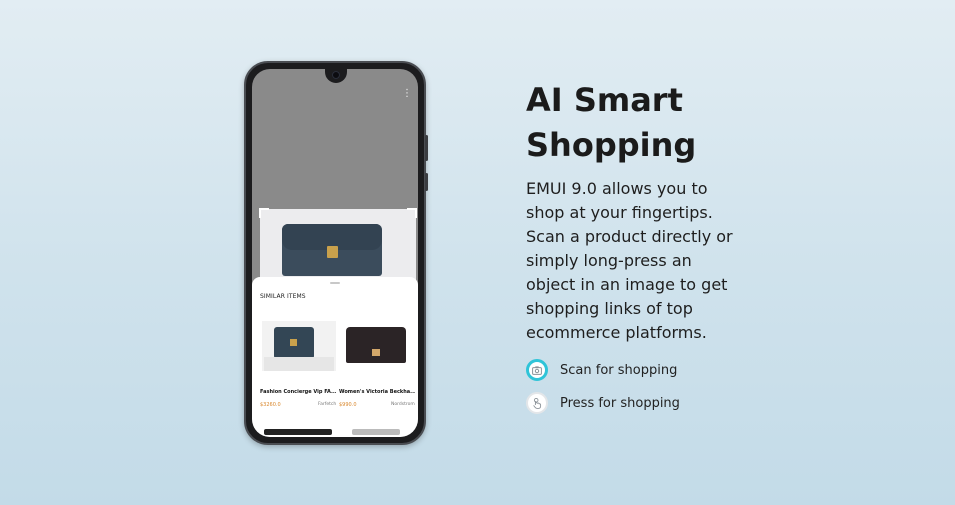  Describe the element at coordinates (327, 404) in the screenshot. I see `product-store: Farfetch` at that location.